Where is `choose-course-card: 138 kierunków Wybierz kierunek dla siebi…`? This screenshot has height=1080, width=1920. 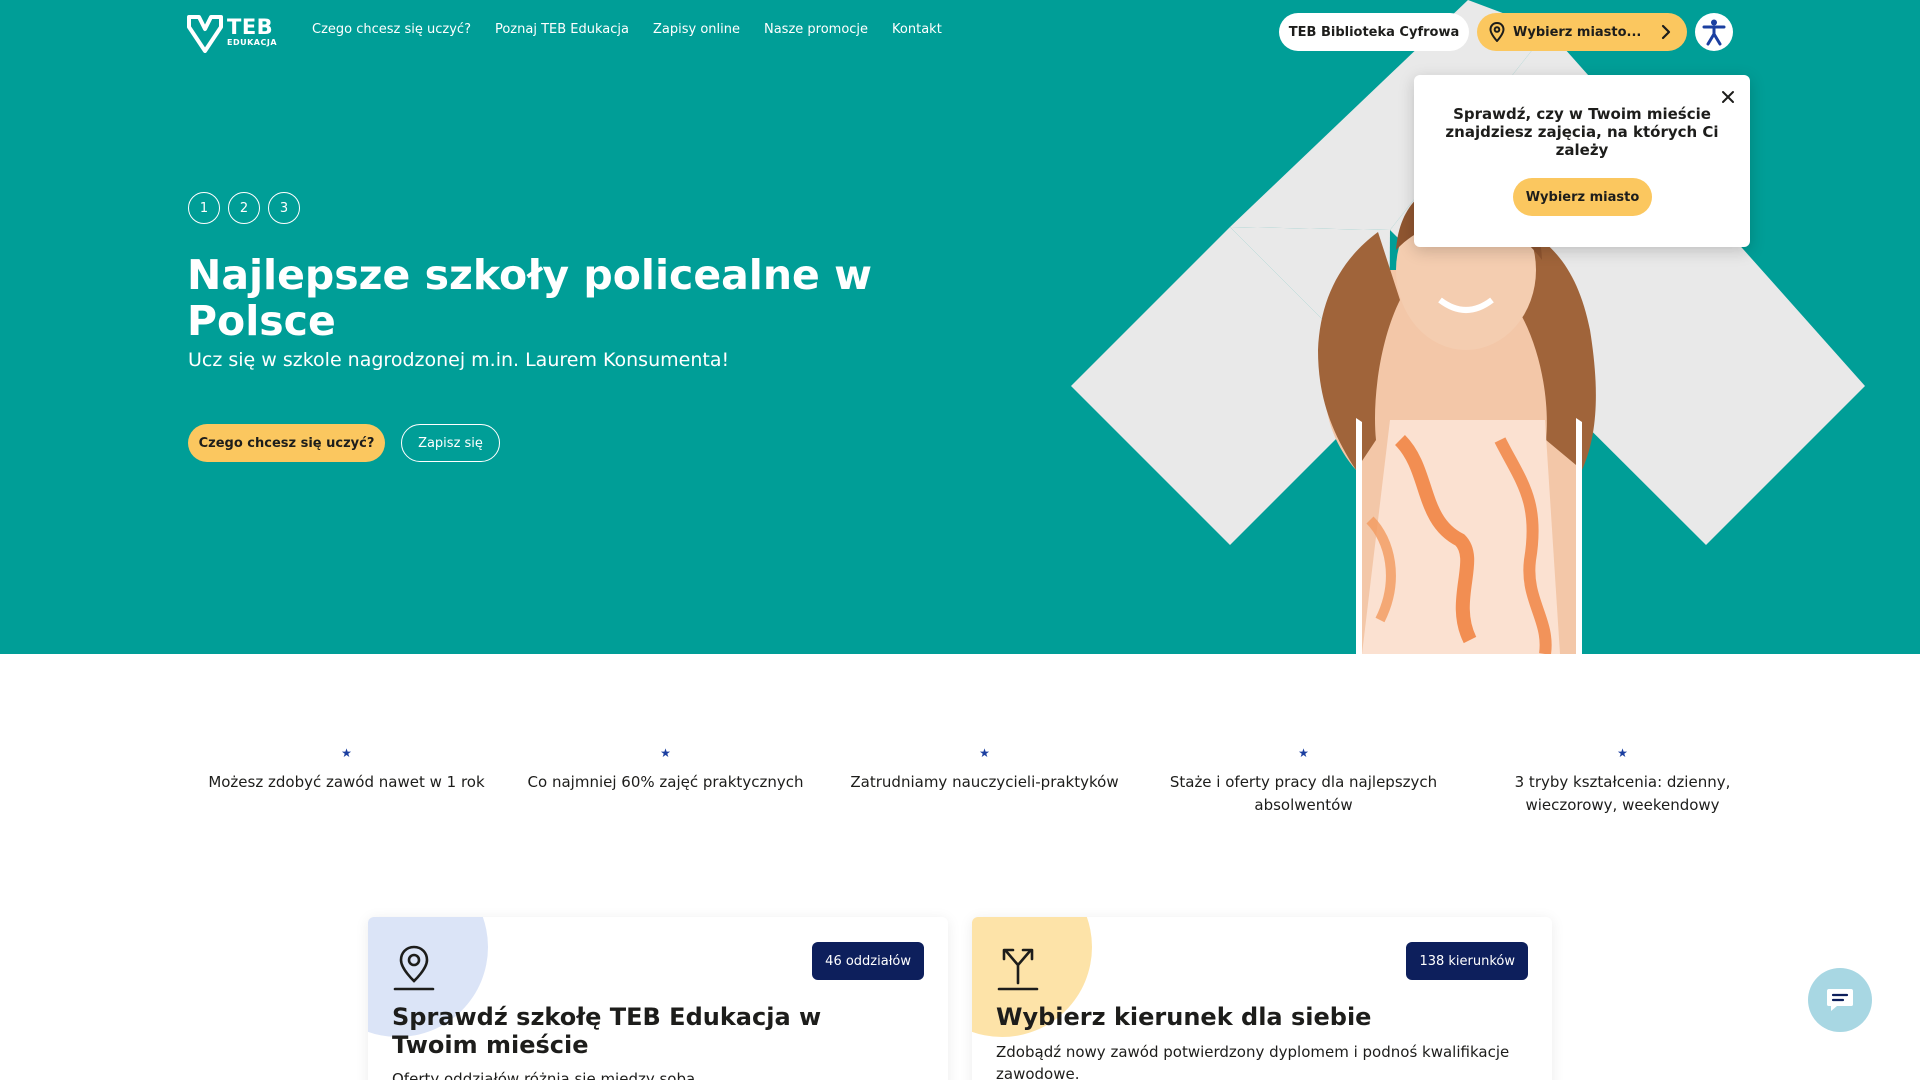
choose-course-card: 138 kierunków Wybierz kierunek dla siebi… is located at coordinates (1262, 998).